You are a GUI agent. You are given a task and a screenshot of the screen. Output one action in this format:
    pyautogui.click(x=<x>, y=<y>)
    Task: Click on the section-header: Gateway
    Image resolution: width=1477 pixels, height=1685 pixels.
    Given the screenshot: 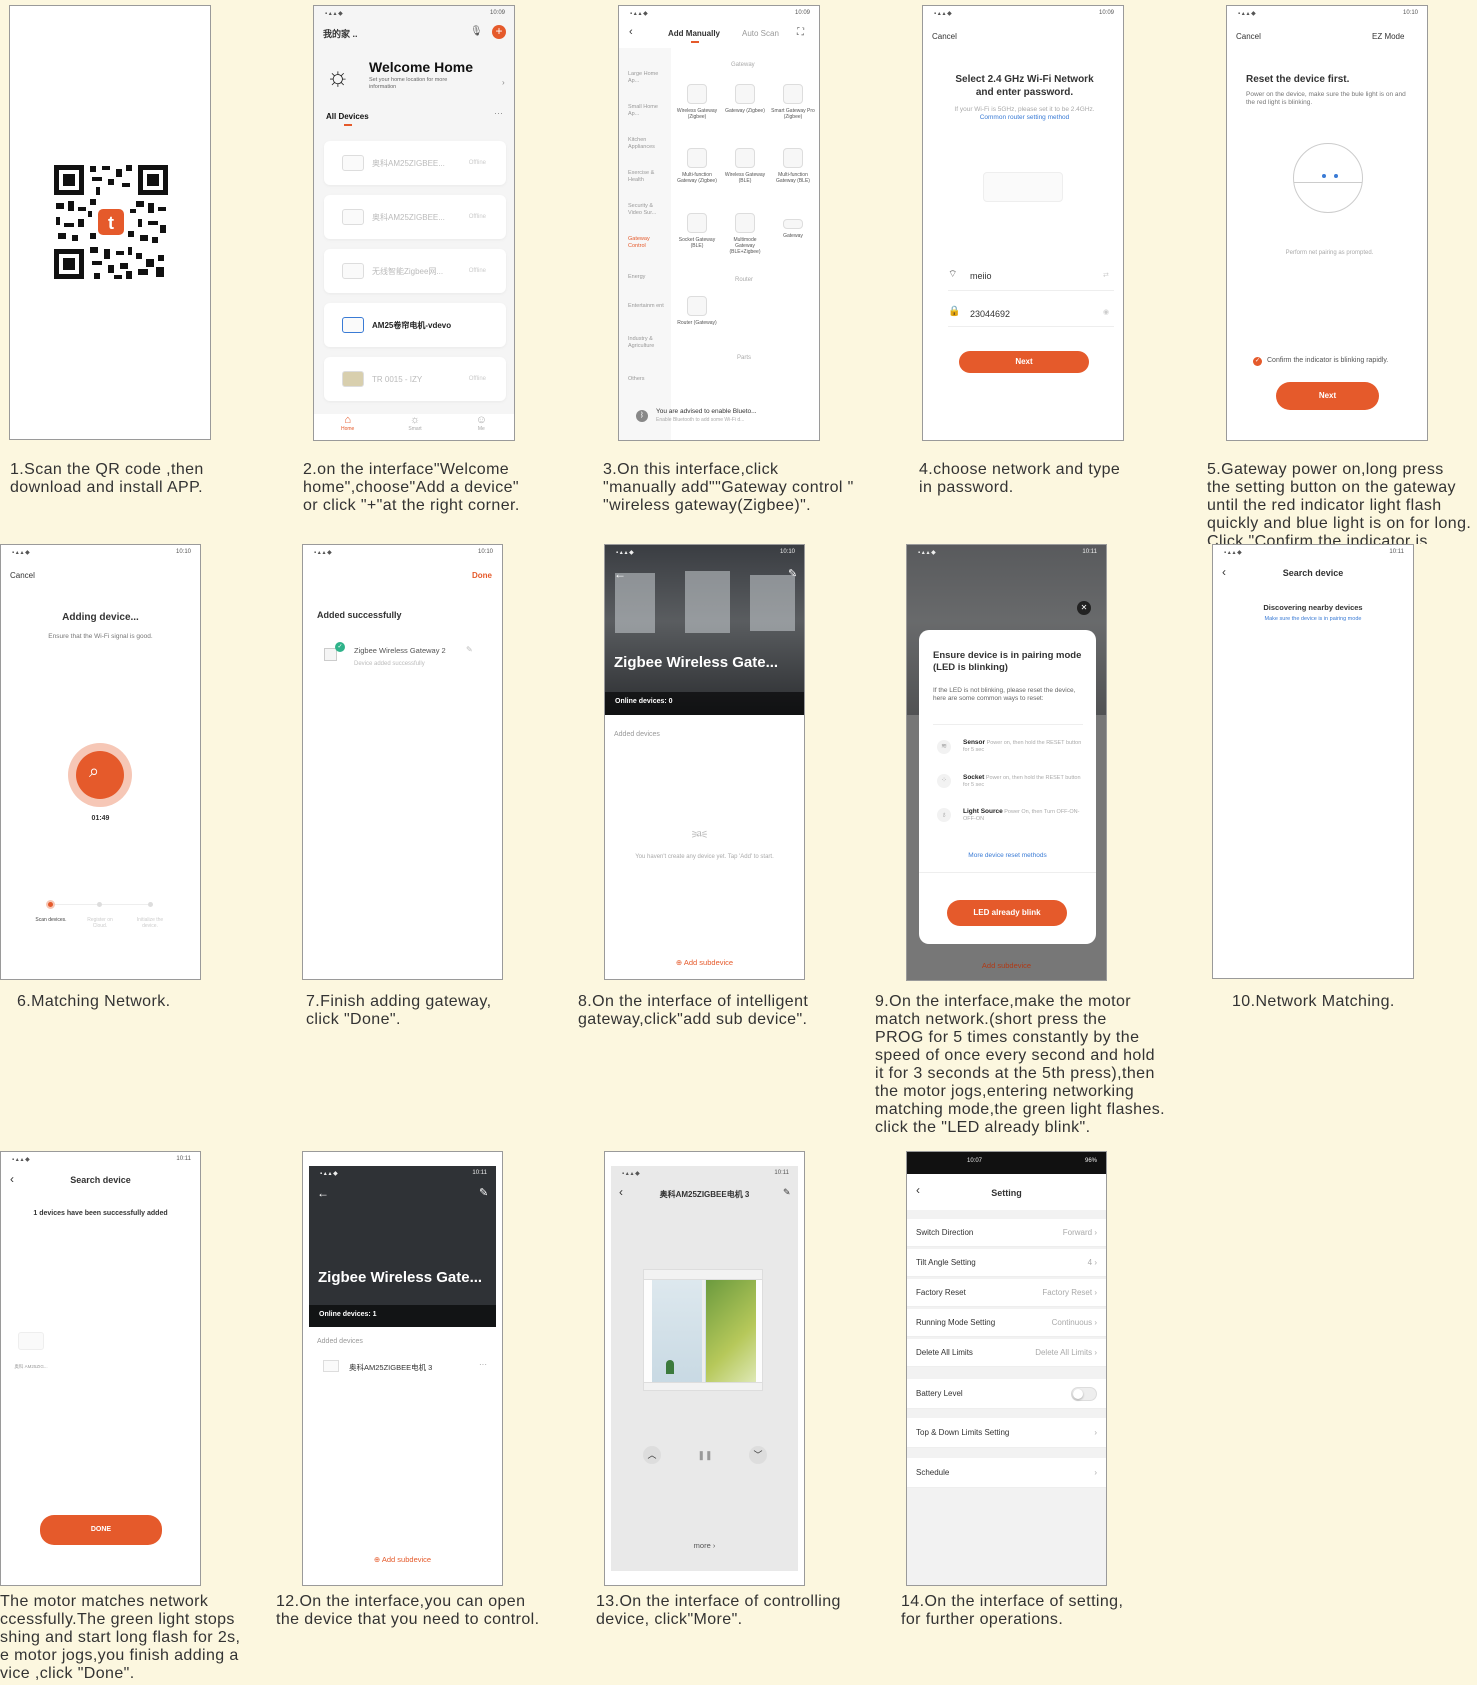 What is the action you would take?
    pyautogui.click(x=743, y=65)
    